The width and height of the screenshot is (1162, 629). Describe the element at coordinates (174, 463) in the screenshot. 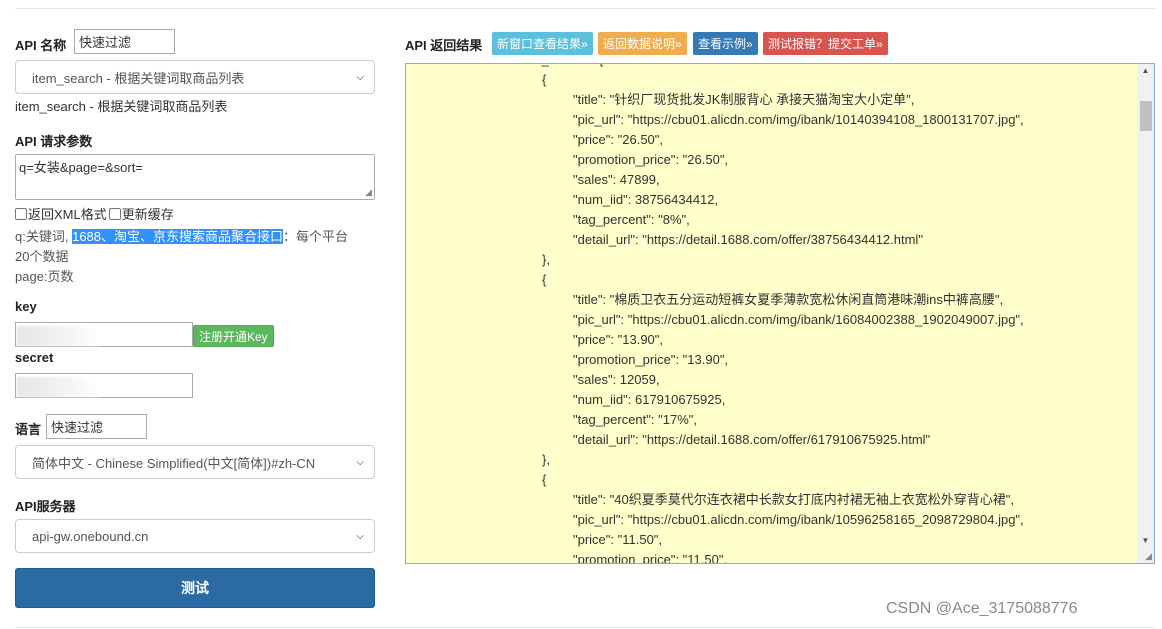

I see `language-select-value: 简体中文 - Chinese Simplified(中文[简体])#zh-CN` at that location.